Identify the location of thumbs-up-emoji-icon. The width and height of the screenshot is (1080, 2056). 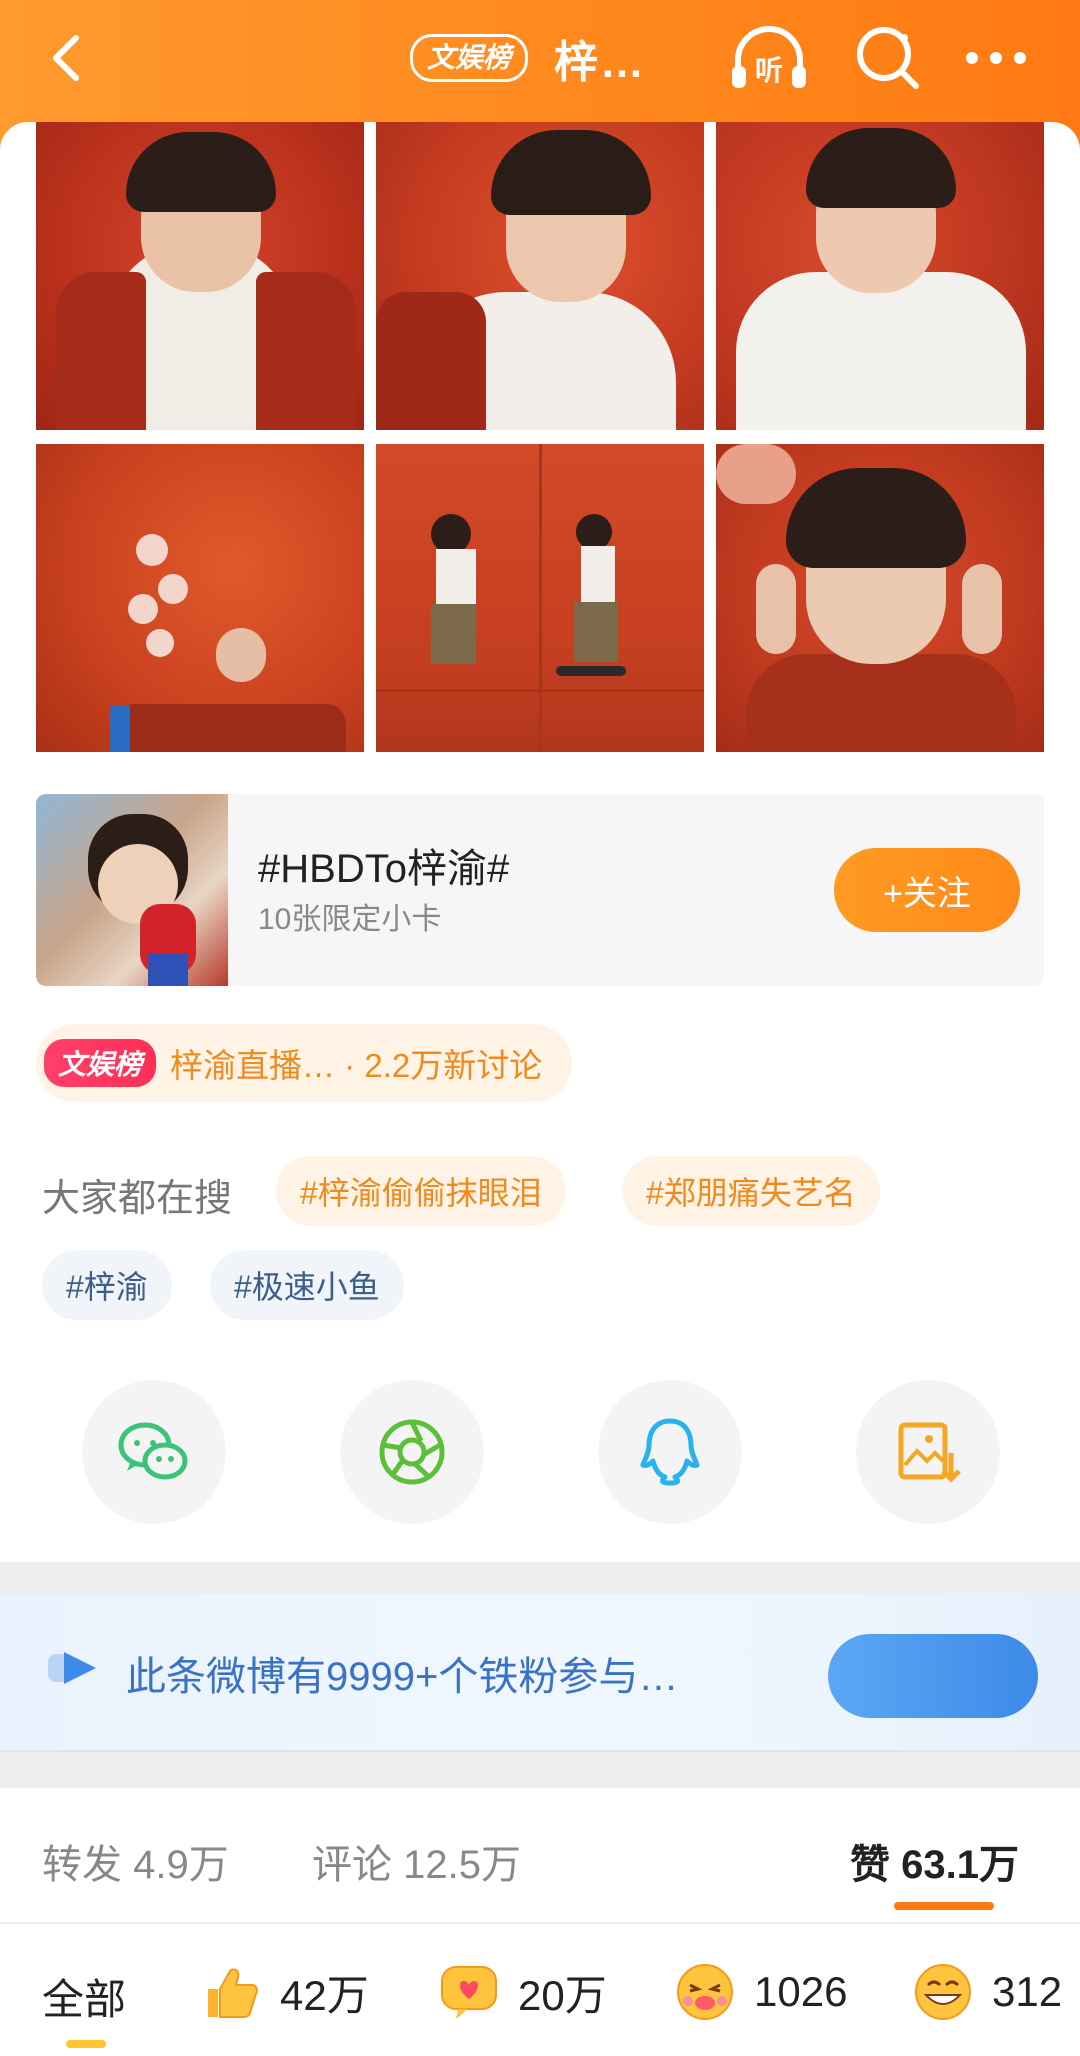
(233, 1993).